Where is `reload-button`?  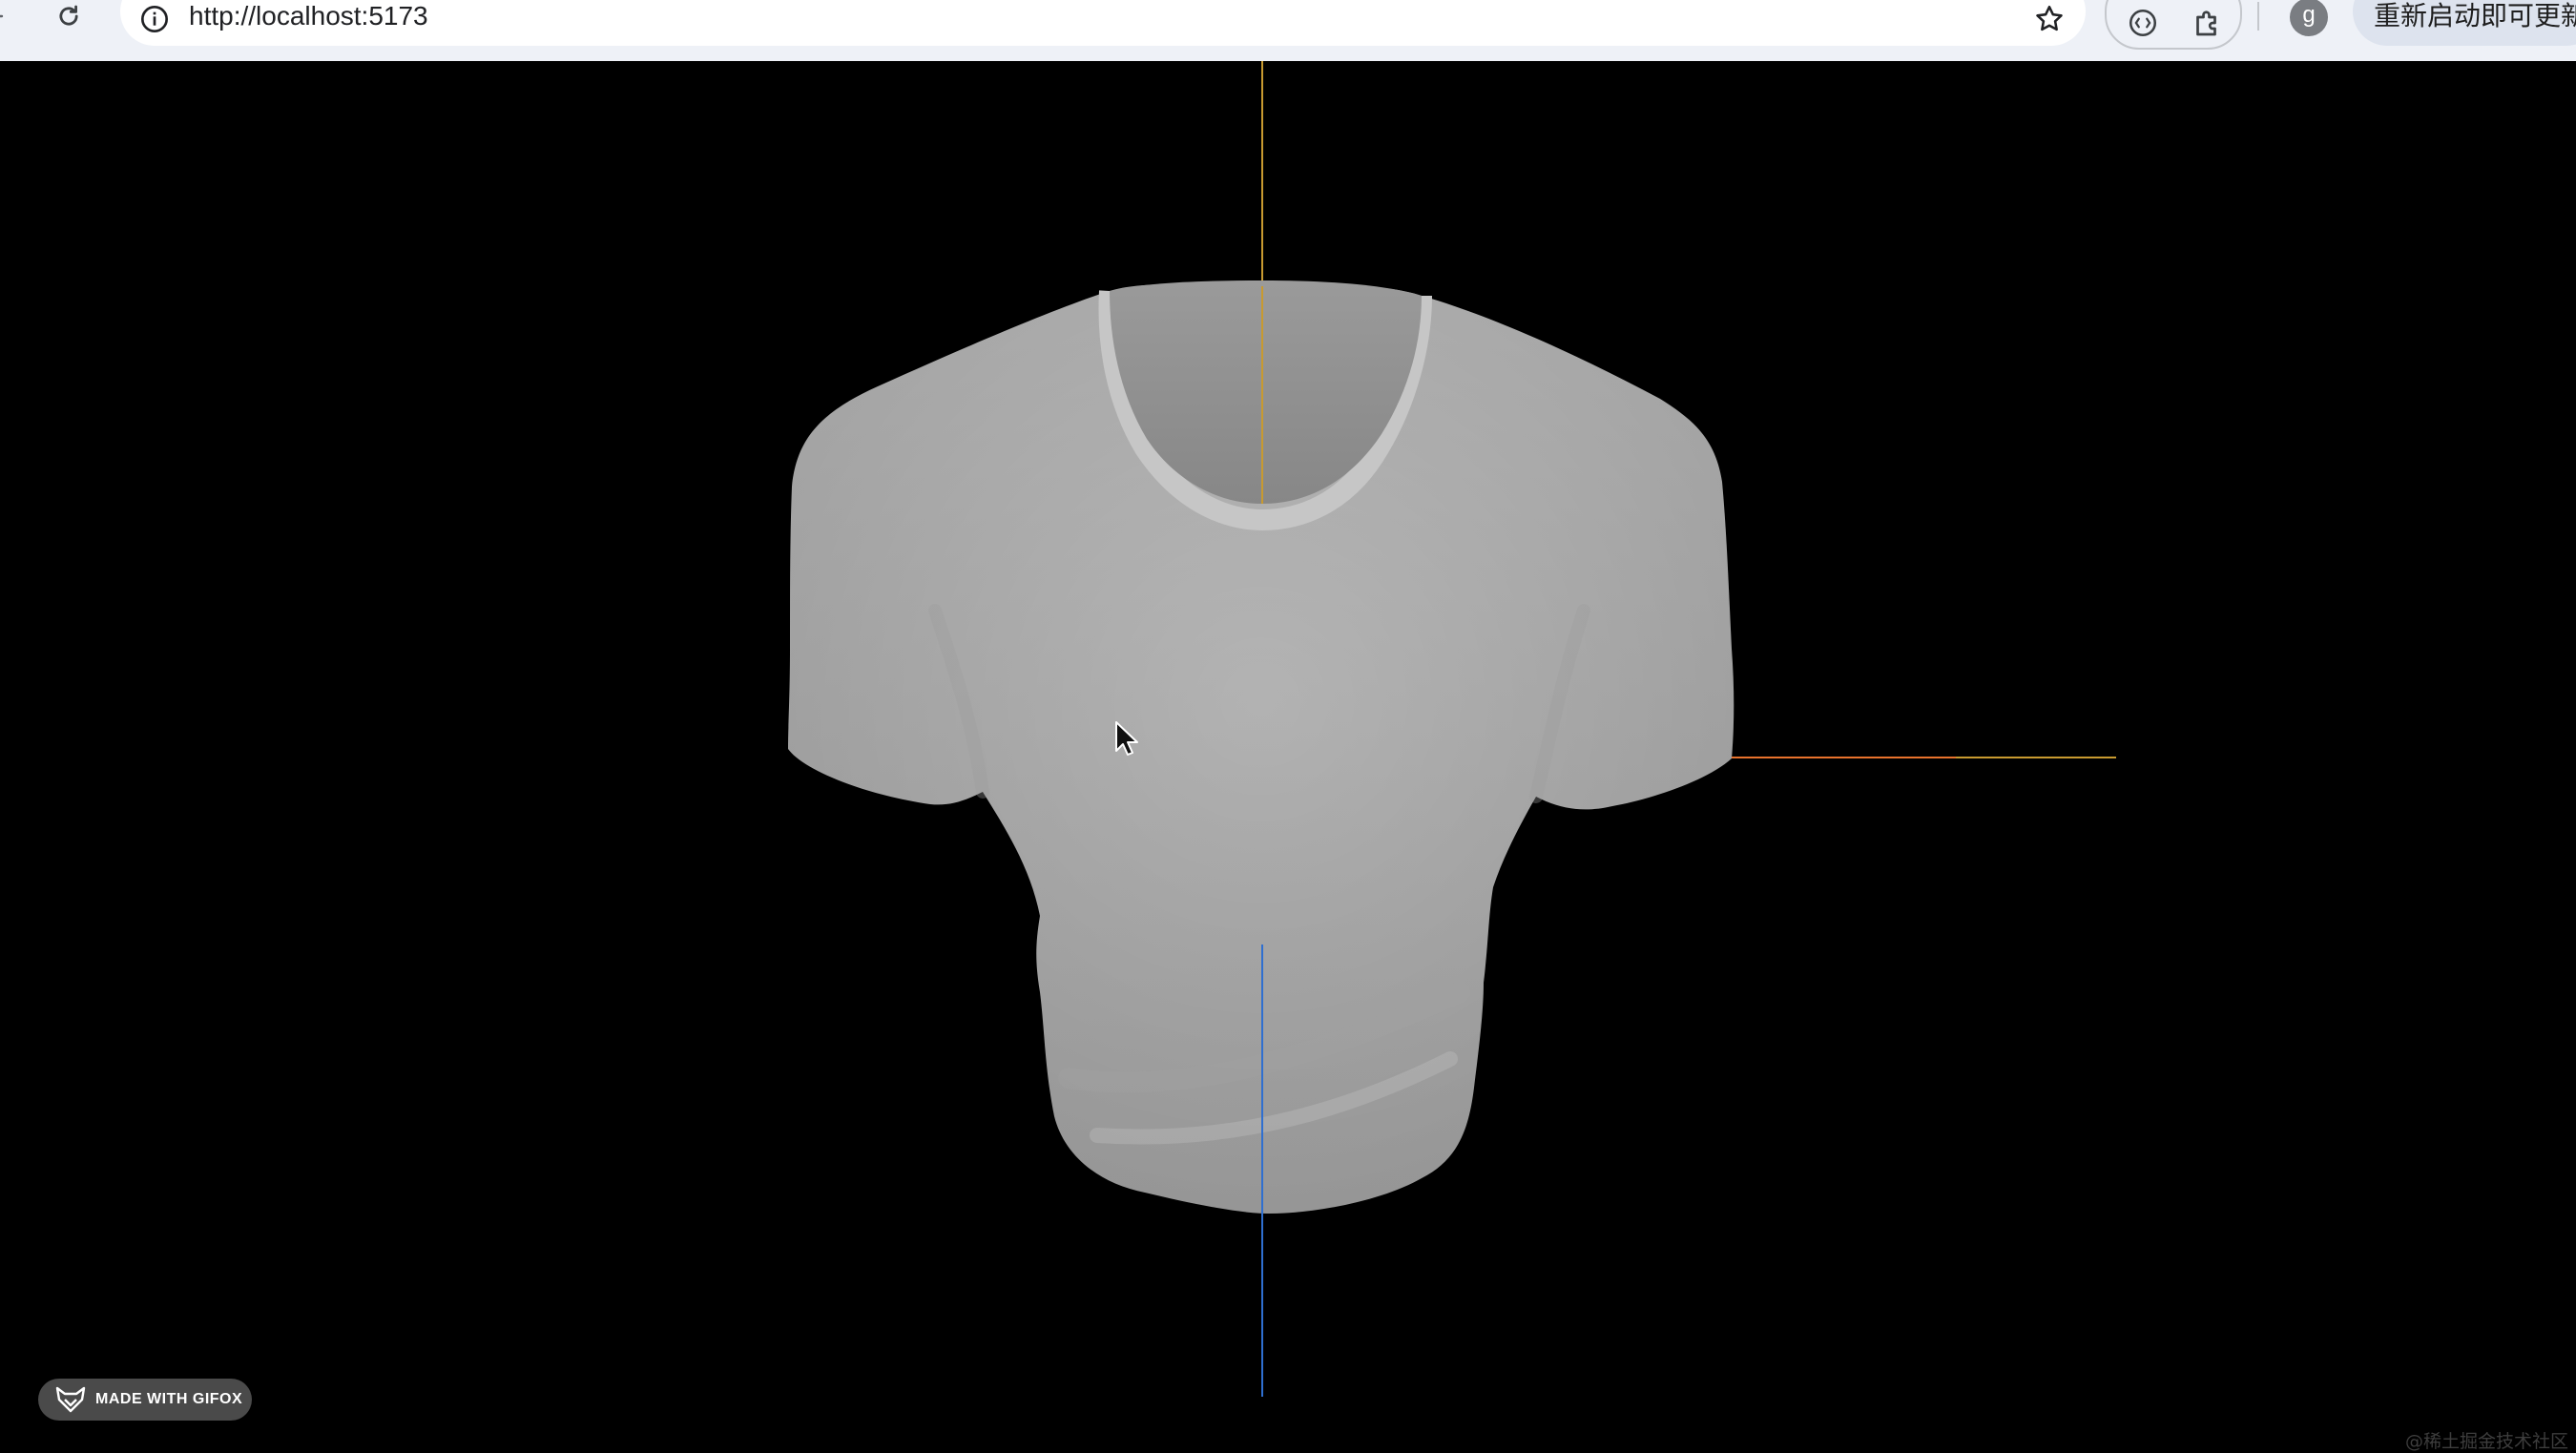
reload-button is located at coordinates (69, 16).